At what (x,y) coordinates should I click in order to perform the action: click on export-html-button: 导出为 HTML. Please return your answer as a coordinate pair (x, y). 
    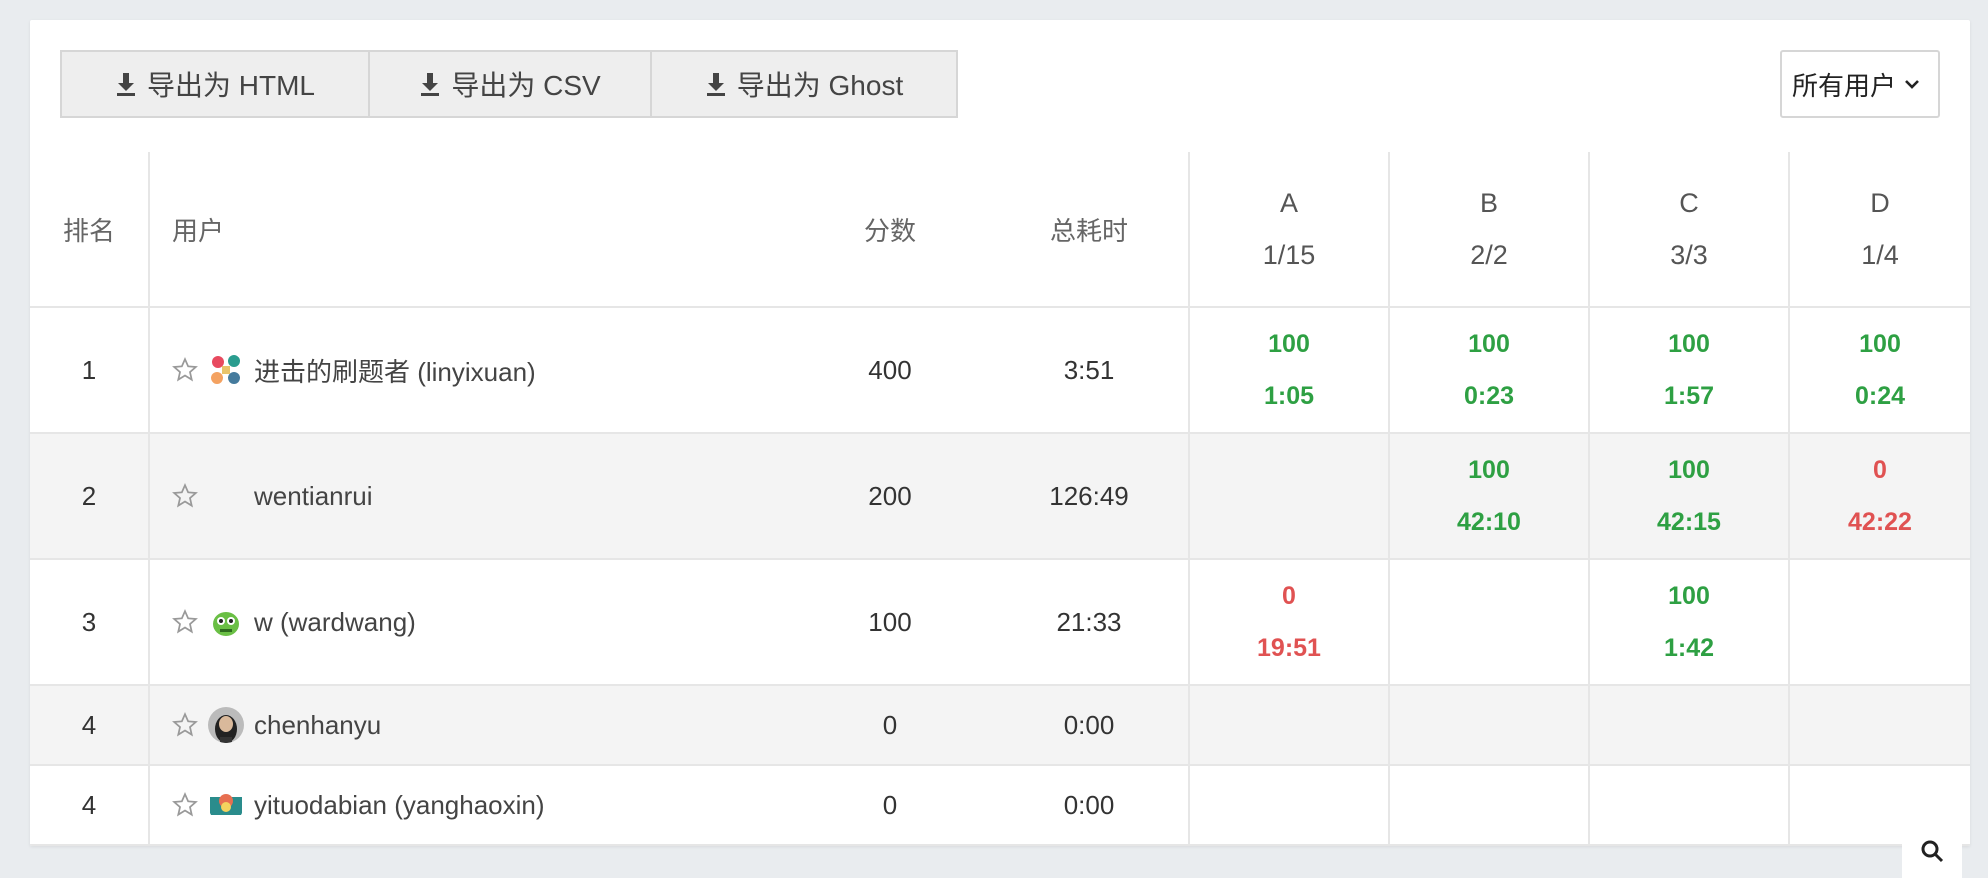
    Looking at the image, I should click on (215, 84).